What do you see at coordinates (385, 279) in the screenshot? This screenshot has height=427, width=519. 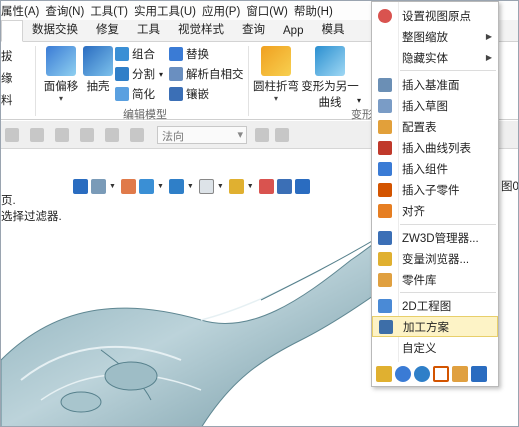 I see `part-library-icon` at bounding box center [385, 279].